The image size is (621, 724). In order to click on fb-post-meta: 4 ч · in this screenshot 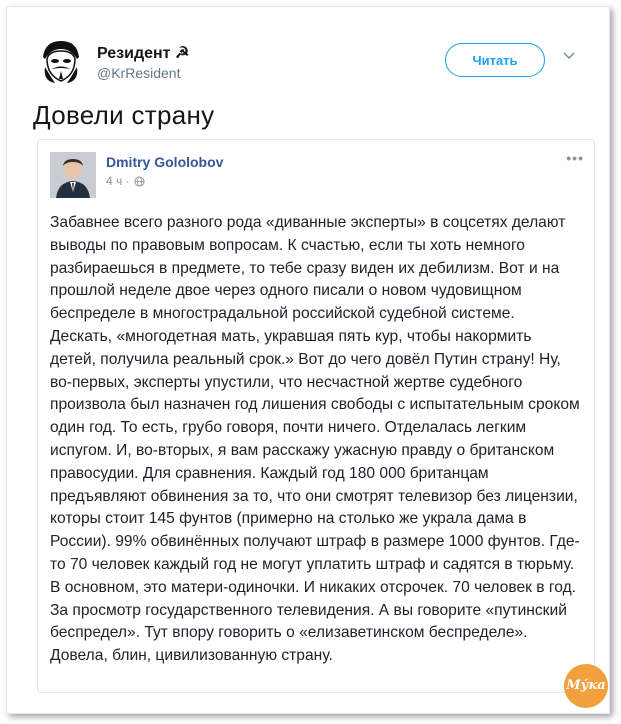, I will do `click(125, 181)`.